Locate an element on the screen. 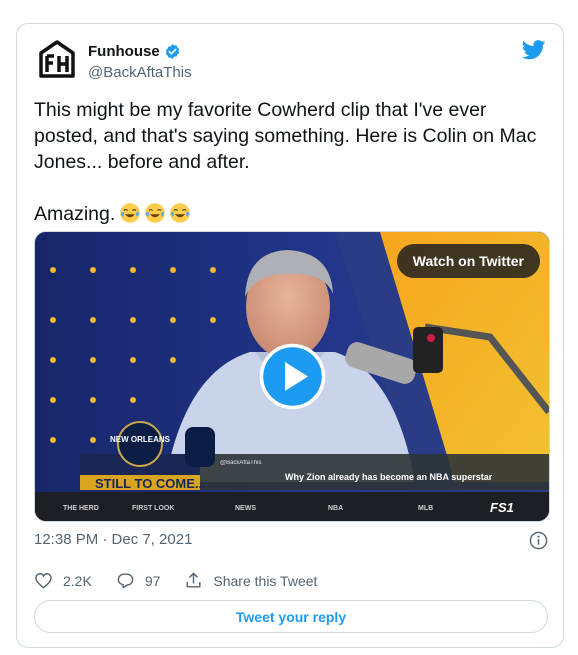 Image resolution: width=578 pixels, height=655 pixels. tweet-timestamp: 12:38 PM · Dec 7, 2021 is located at coordinates (113, 539).